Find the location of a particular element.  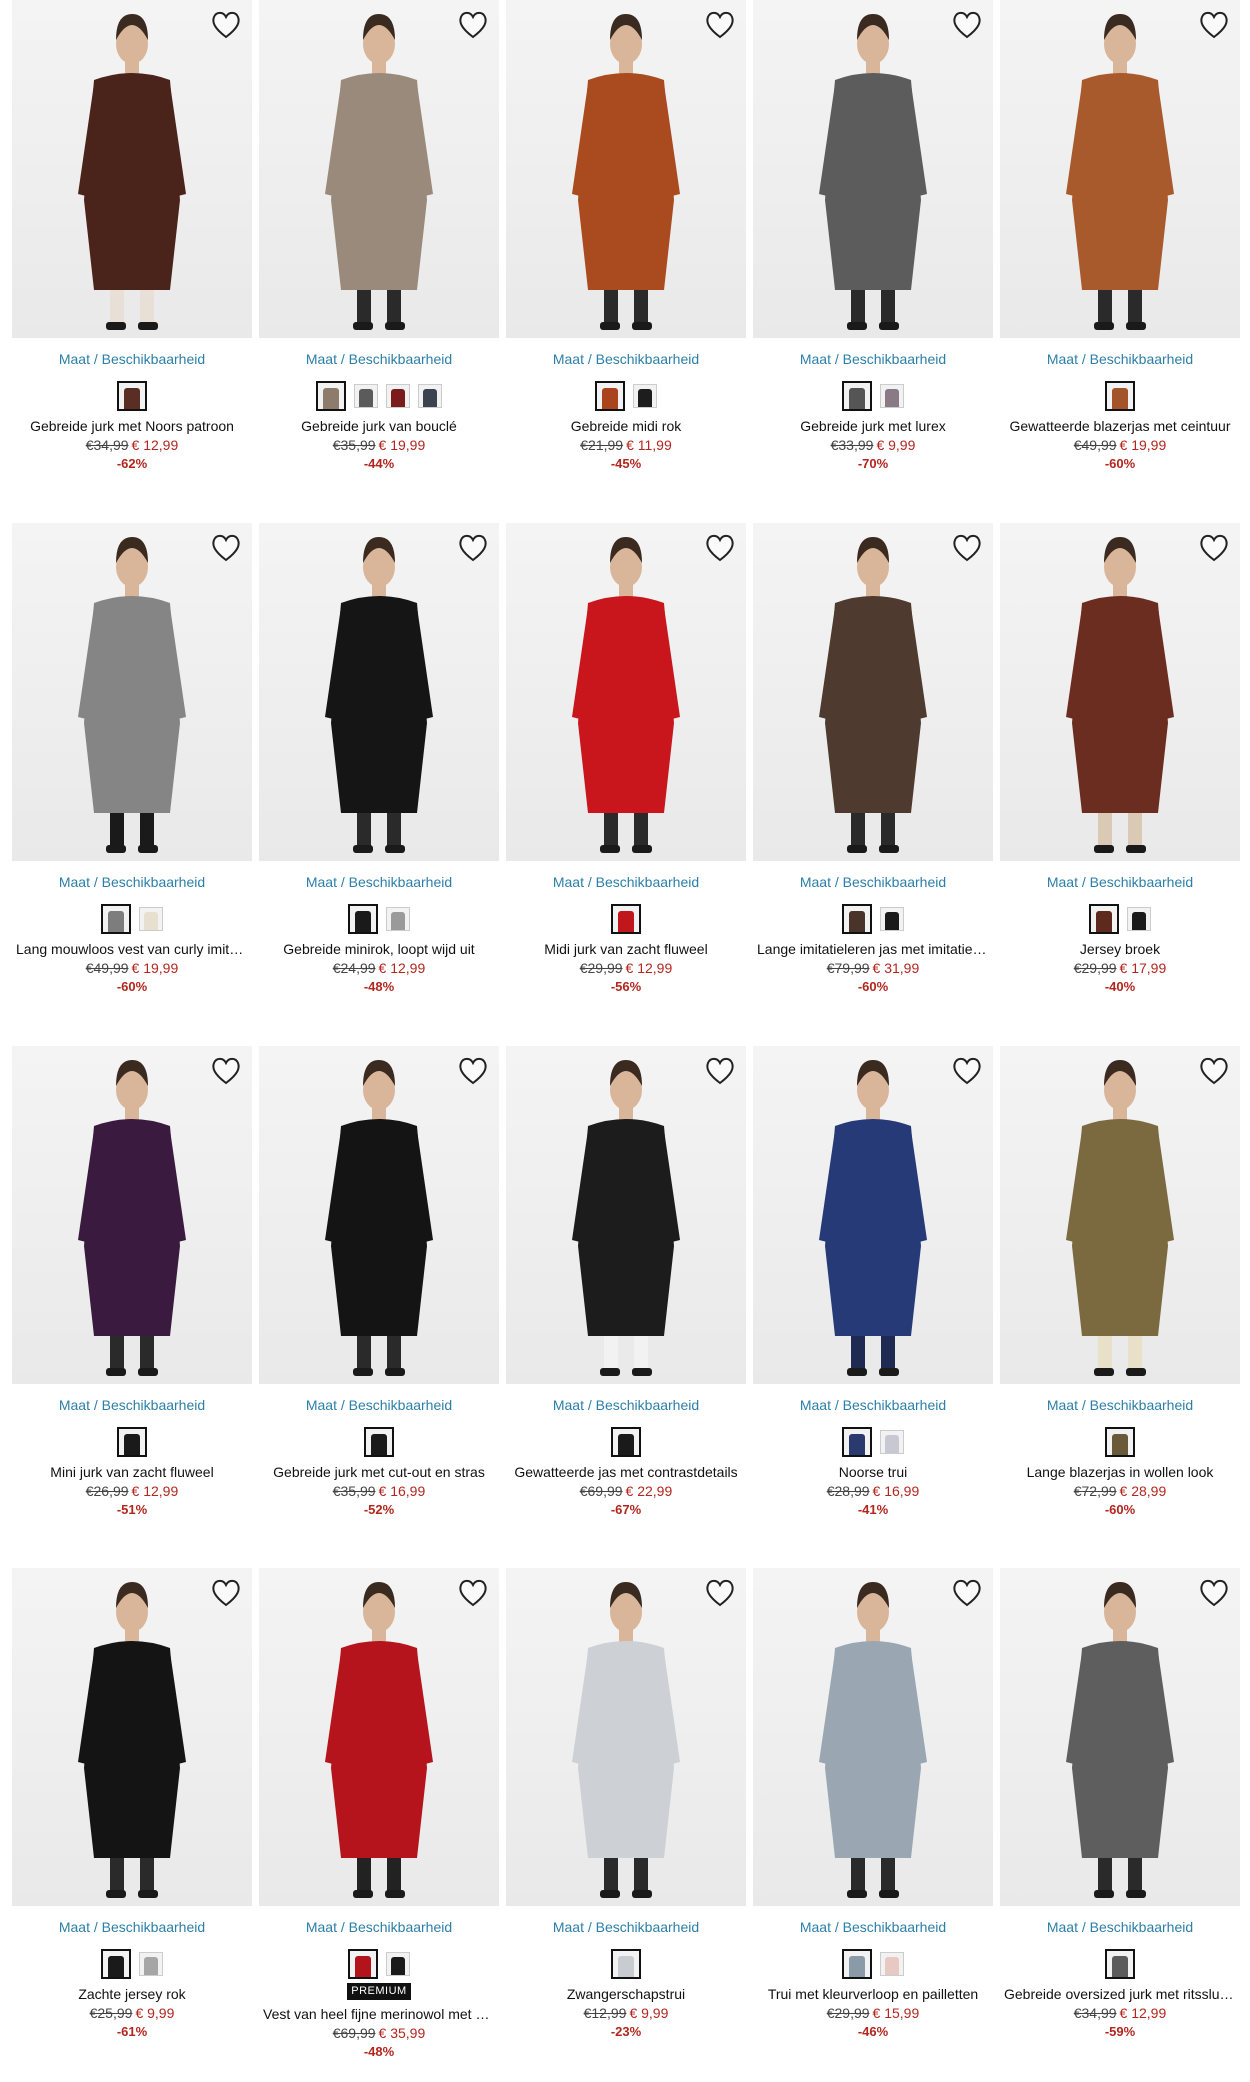

product-title: Jersey broek is located at coordinates (1120, 949).